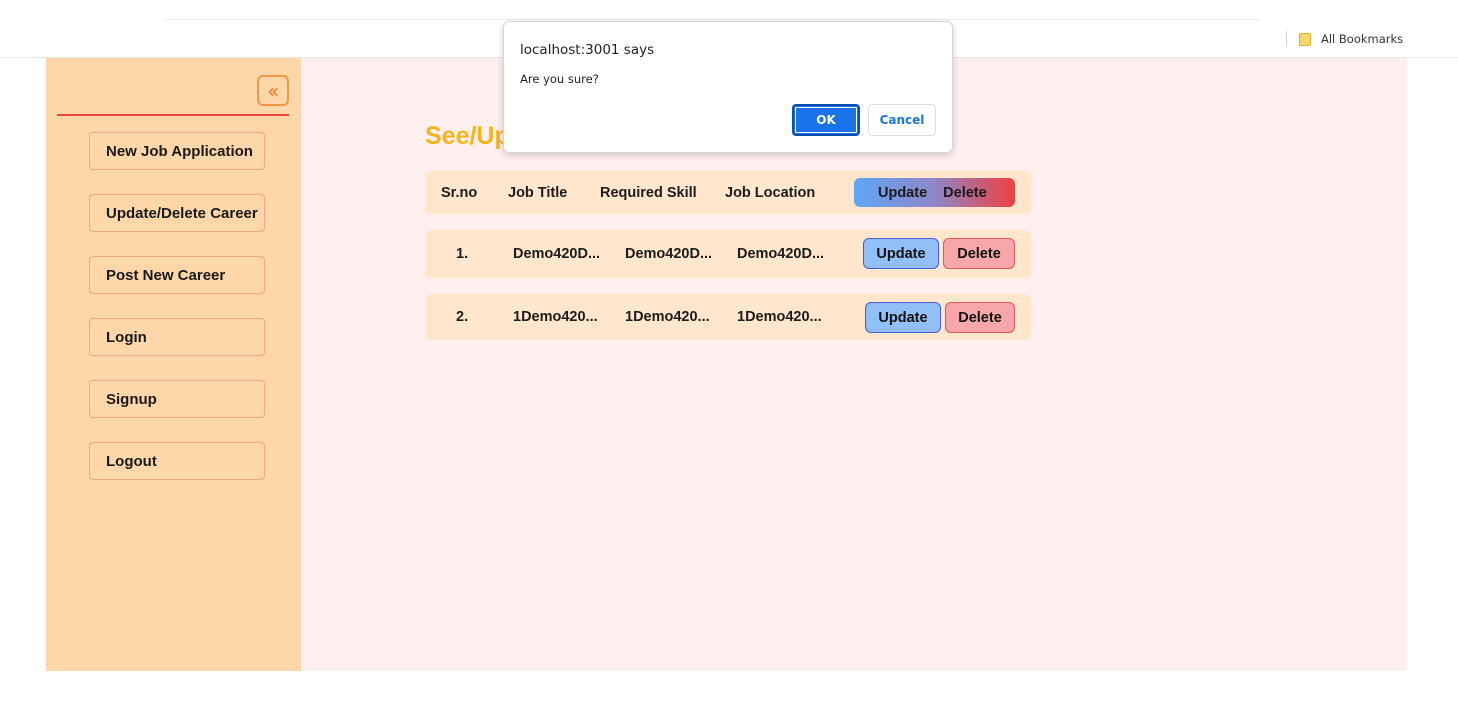 The width and height of the screenshot is (1458, 706). Describe the element at coordinates (711, 19) in the screenshot. I see `browser-top-line` at that location.